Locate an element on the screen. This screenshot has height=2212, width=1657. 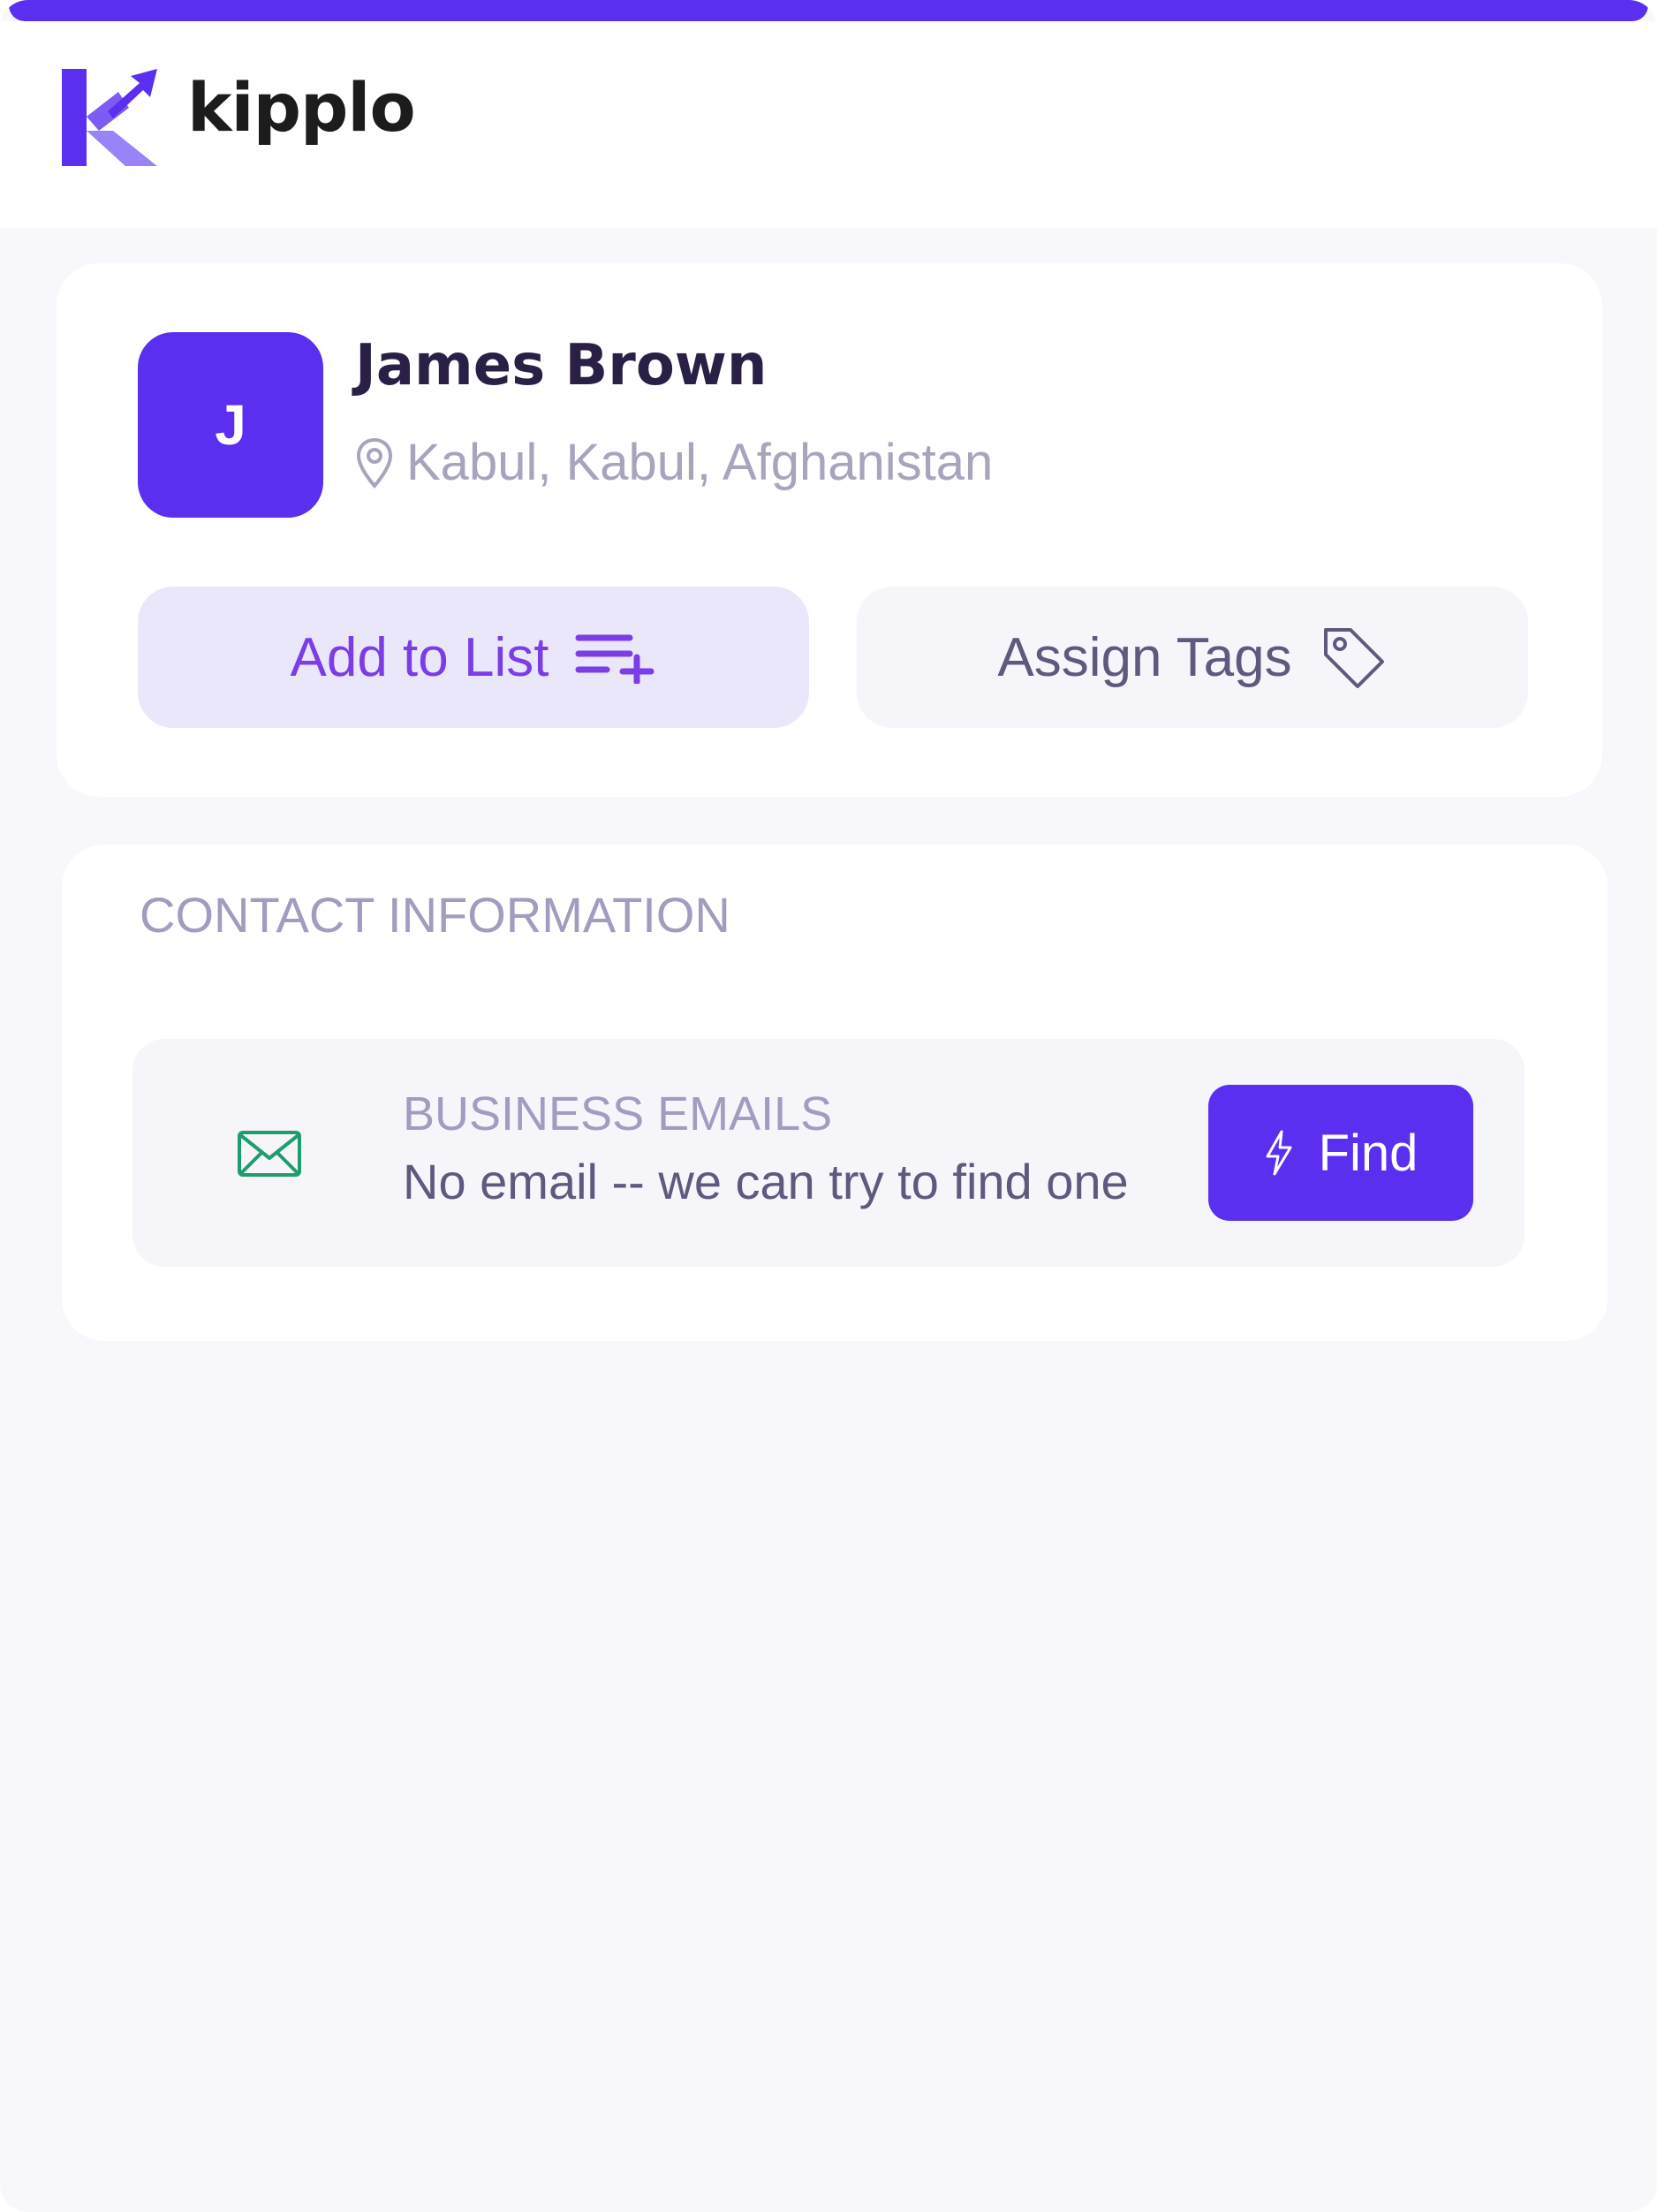
business-emails-label: BUSINESS EMAILS is located at coordinates (618, 1113).